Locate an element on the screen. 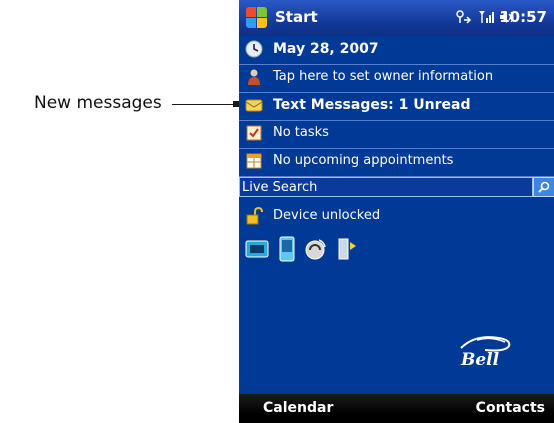  owner-icon is located at coordinates (254, 77).